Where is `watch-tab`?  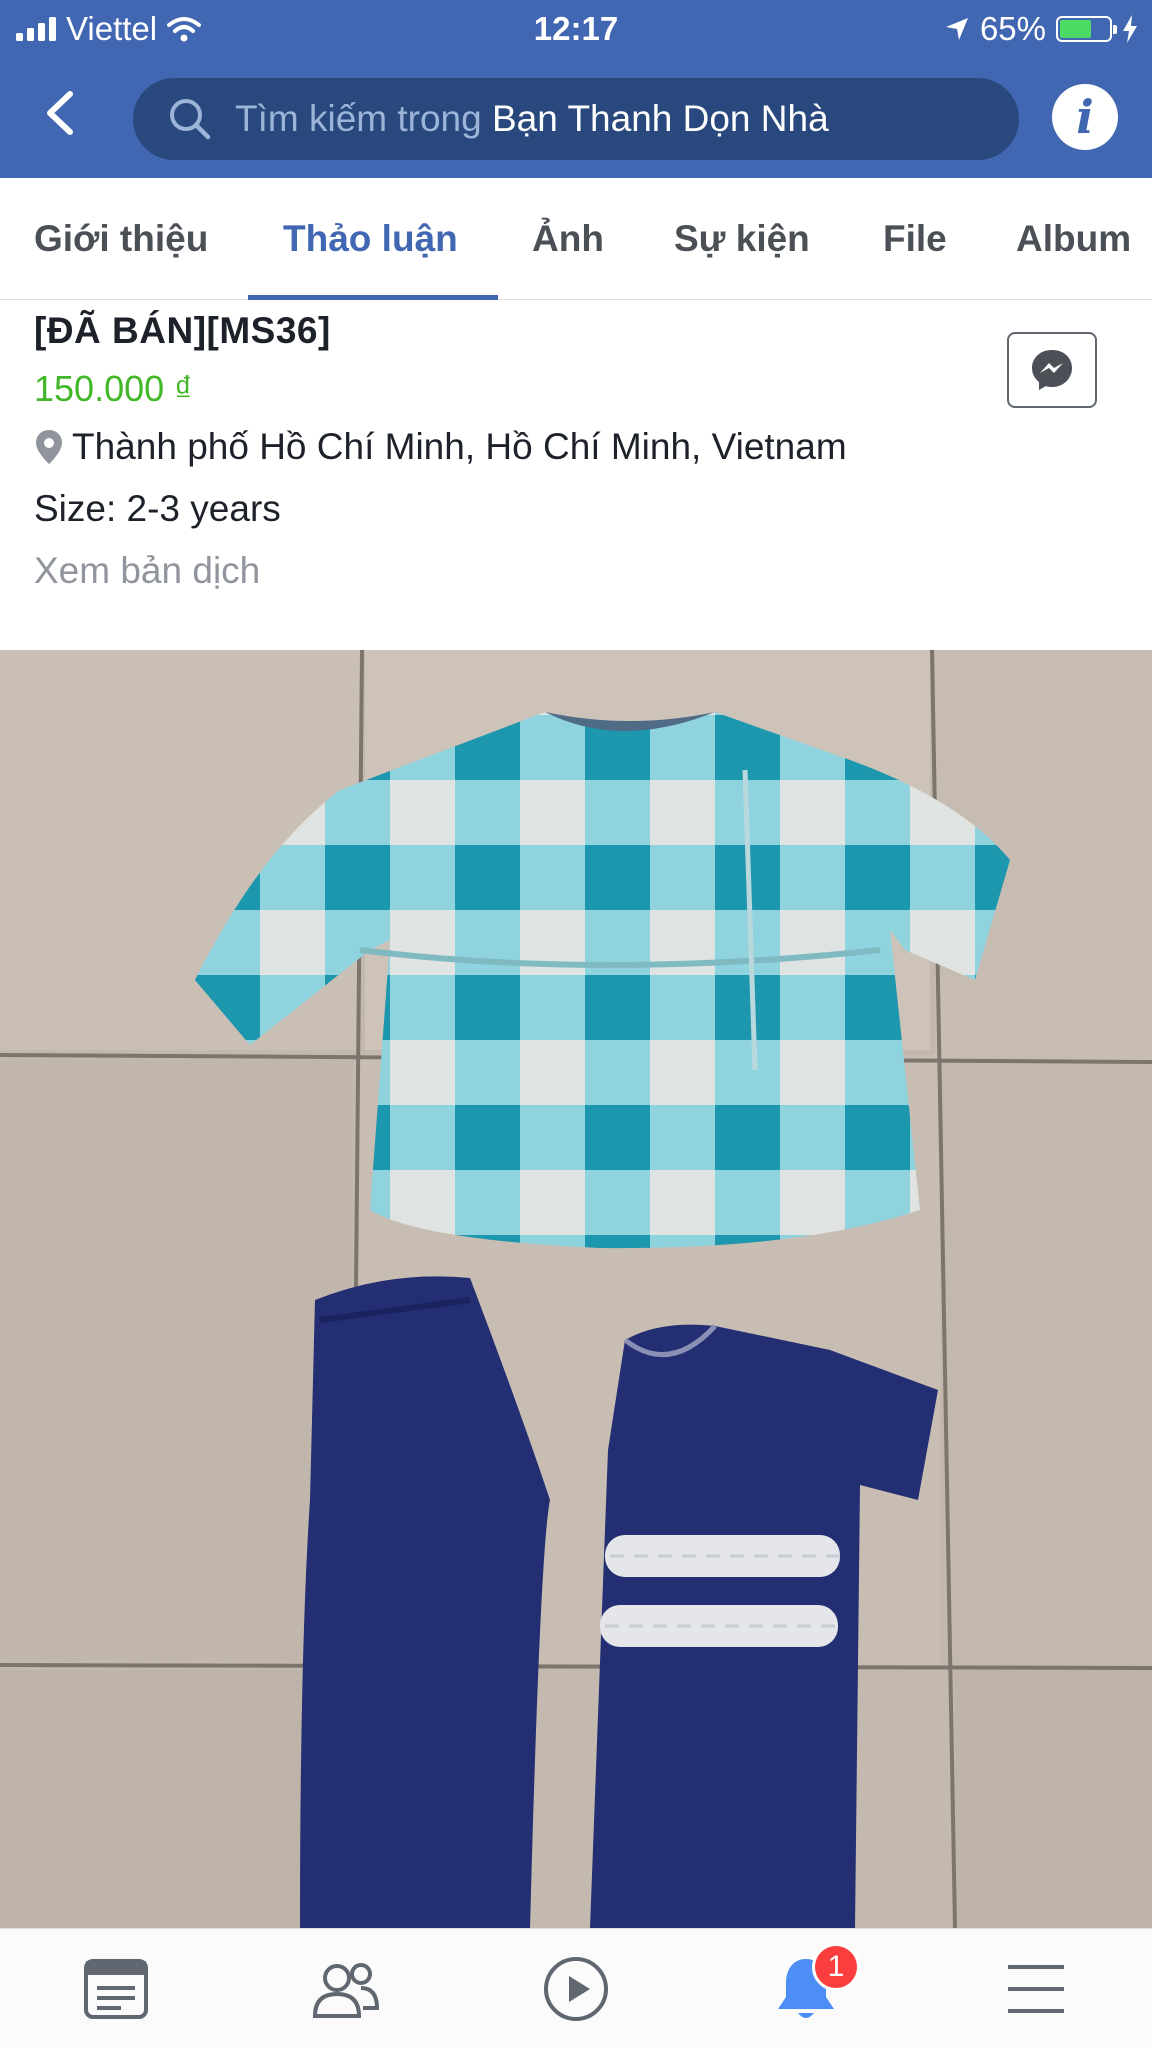
watch-tab is located at coordinates (576, 1989).